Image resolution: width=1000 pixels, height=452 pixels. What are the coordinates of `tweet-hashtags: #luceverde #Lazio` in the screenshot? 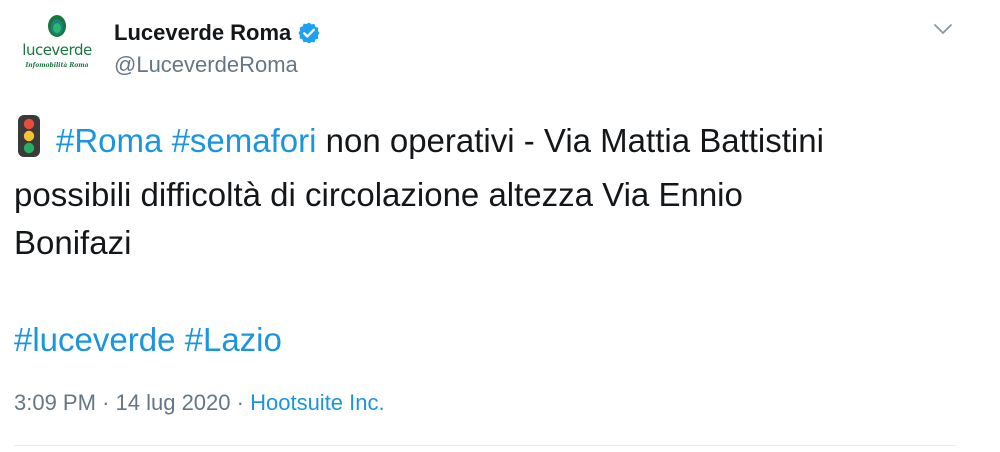 It's located at (148, 340).